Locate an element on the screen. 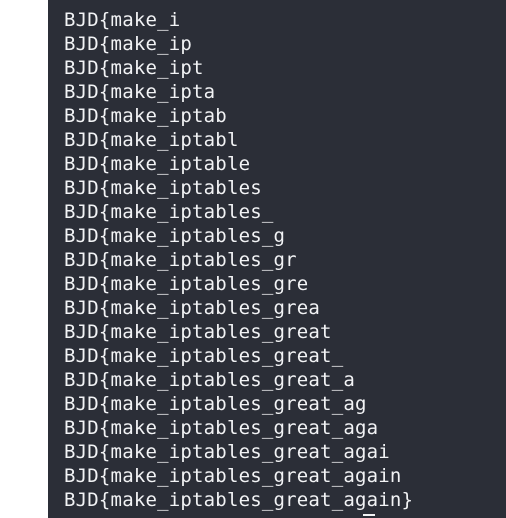 This screenshot has width=506, height=518. output-line: BJD{make_iptables_great_agai is located at coordinates (227, 452).